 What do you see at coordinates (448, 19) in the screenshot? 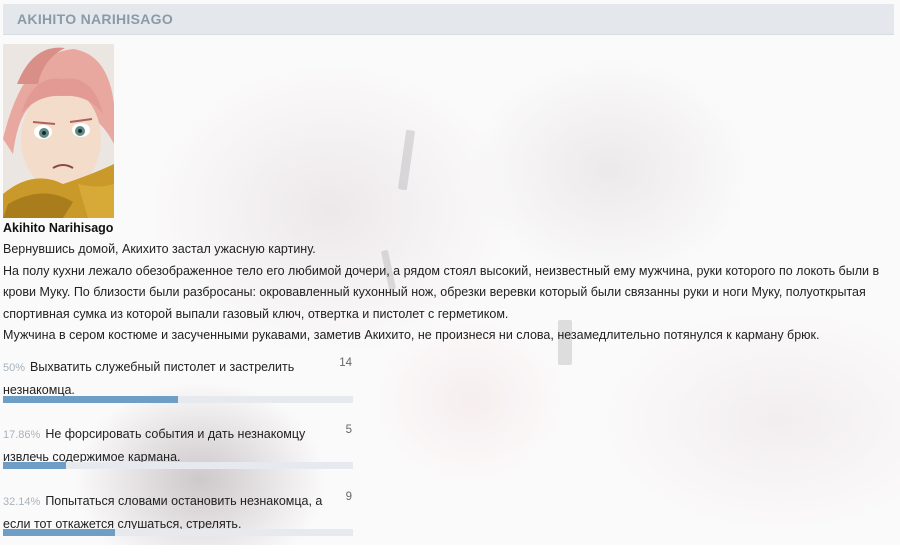
I see `post-header: AKIHITO NARIHISAGO` at bounding box center [448, 19].